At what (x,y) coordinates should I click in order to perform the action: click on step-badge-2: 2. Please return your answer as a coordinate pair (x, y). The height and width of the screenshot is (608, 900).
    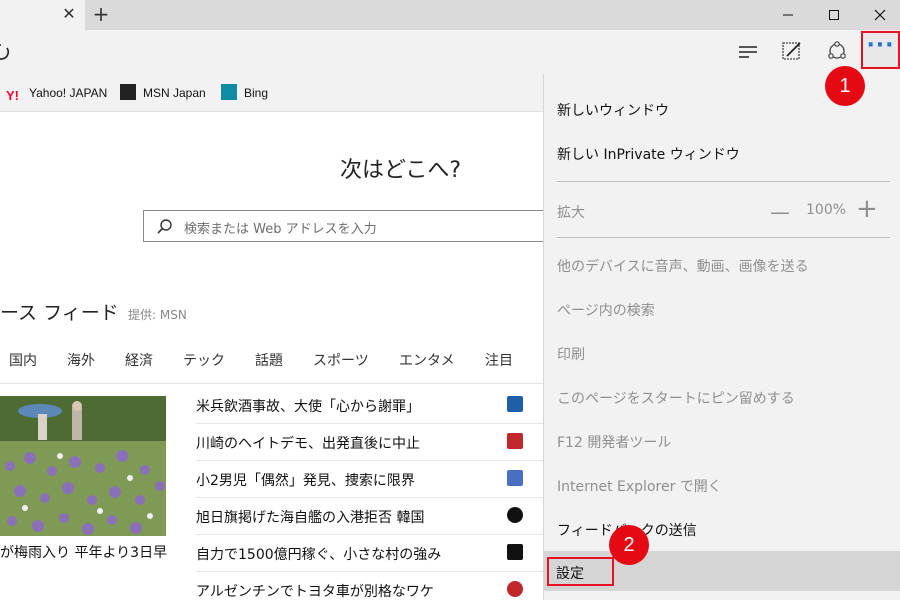
    Looking at the image, I should click on (629, 545).